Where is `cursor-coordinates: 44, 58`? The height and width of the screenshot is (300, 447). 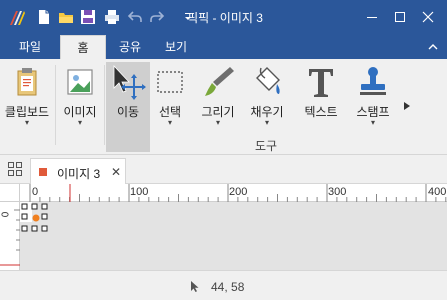 cursor-coordinates: 44, 58 is located at coordinates (228, 287).